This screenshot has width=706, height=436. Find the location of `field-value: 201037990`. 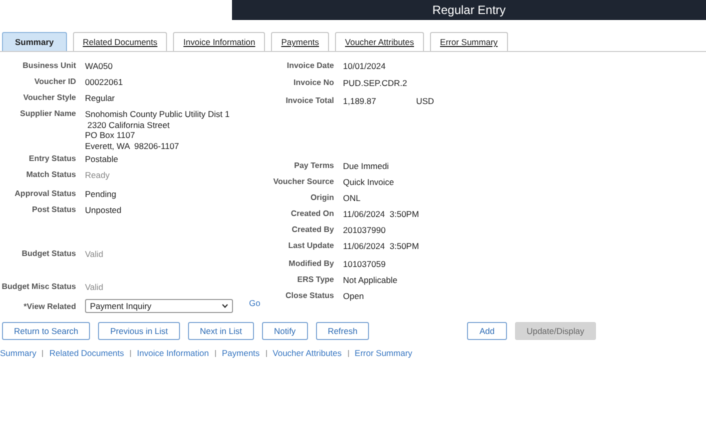

field-value: 201037990 is located at coordinates (364, 230).